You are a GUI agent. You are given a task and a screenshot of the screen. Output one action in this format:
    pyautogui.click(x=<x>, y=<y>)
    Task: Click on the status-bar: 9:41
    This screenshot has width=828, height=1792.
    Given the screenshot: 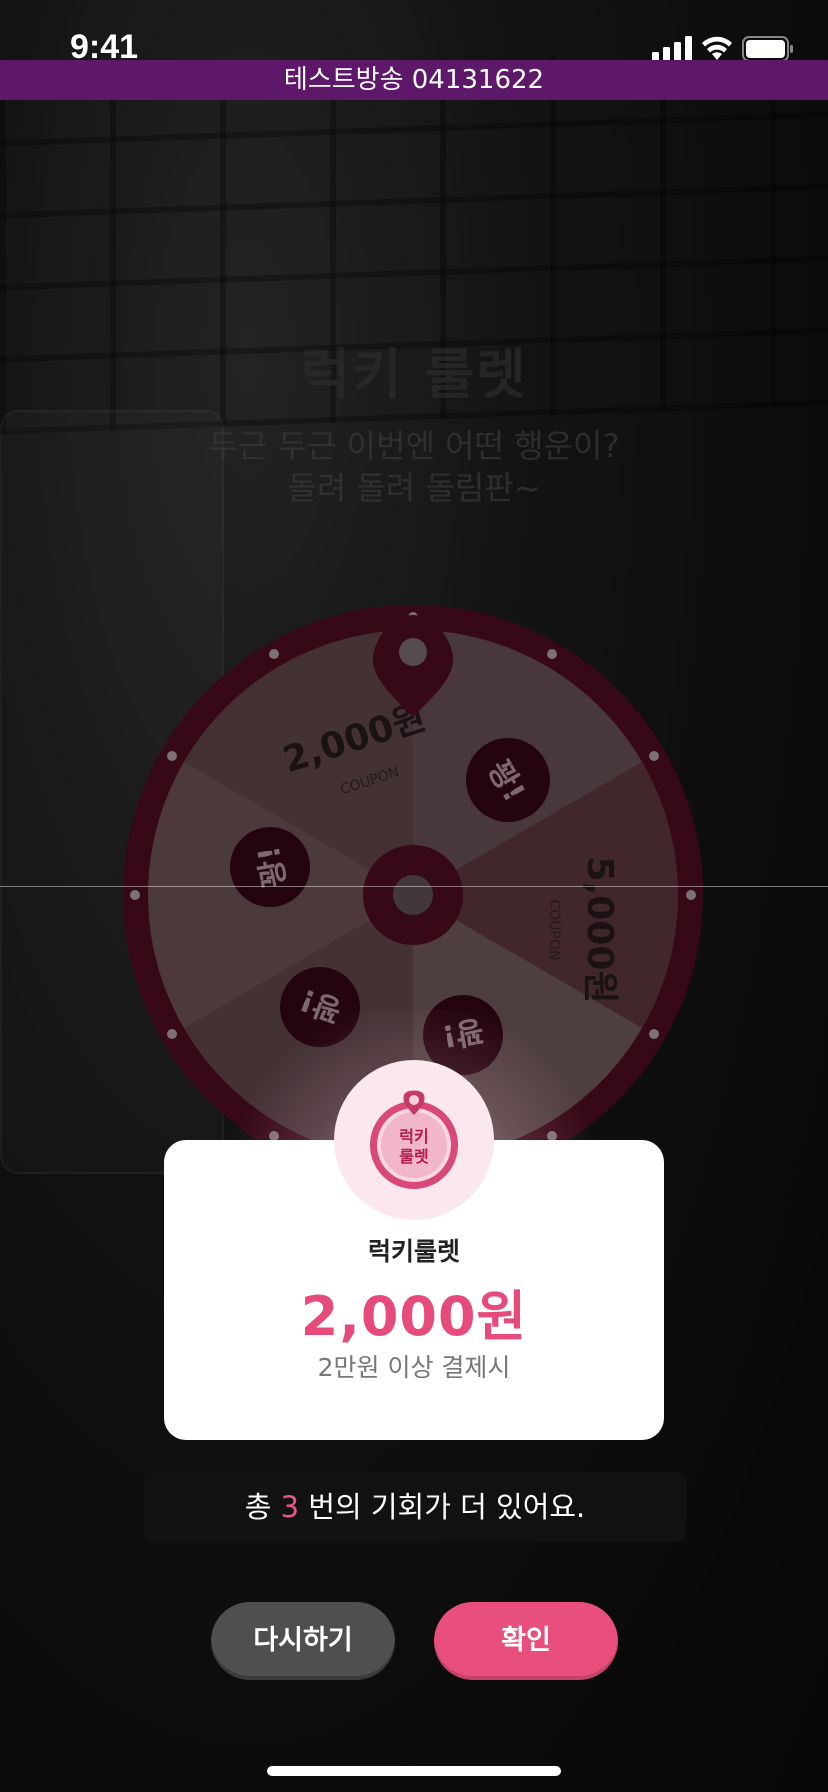 What is the action you would take?
    pyautogui.click(x=414, y=33)
    